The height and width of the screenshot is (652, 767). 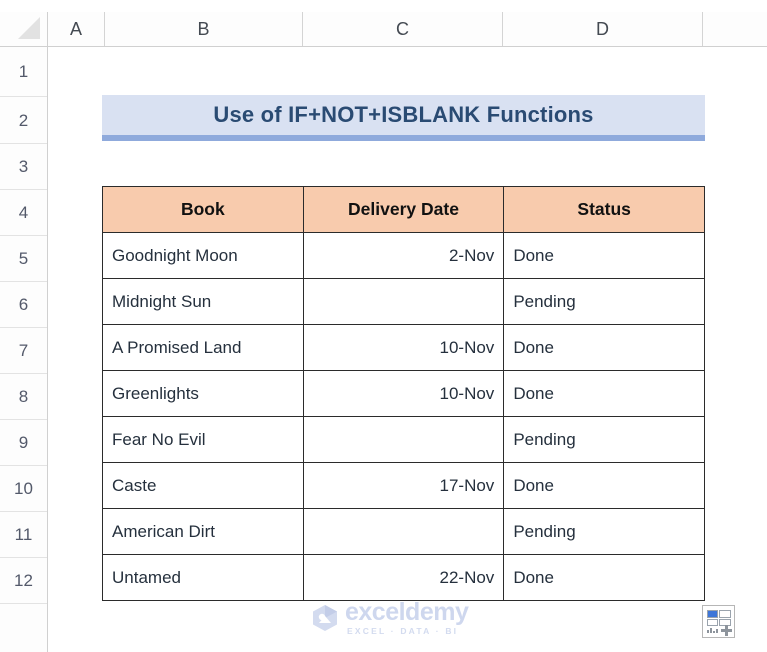 What do you see at coordinates (23, 213) in the screenshot?
I see `row-header-4: 4` at bounding box center [23, 213].